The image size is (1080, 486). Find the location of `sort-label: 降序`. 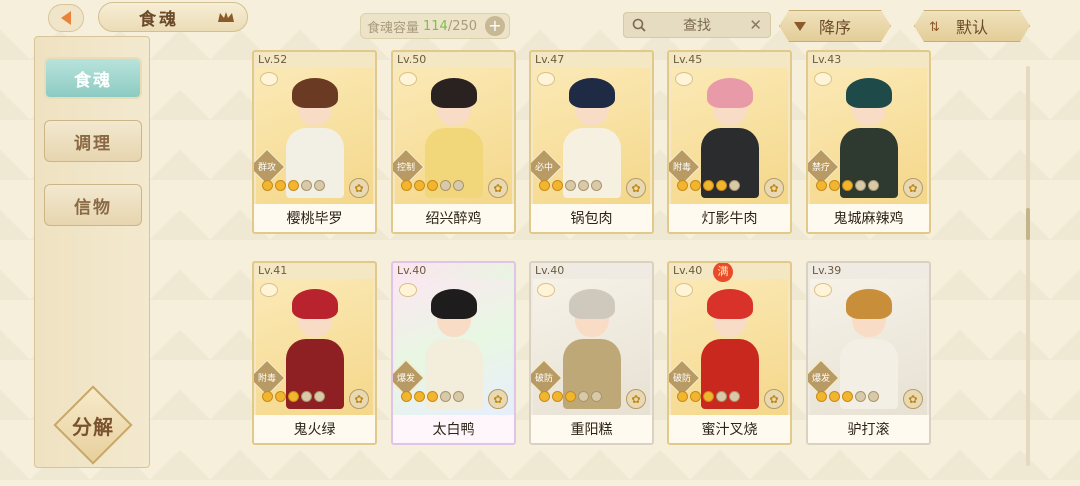

sort-label: 降序 is located at coordinates (834, 27).